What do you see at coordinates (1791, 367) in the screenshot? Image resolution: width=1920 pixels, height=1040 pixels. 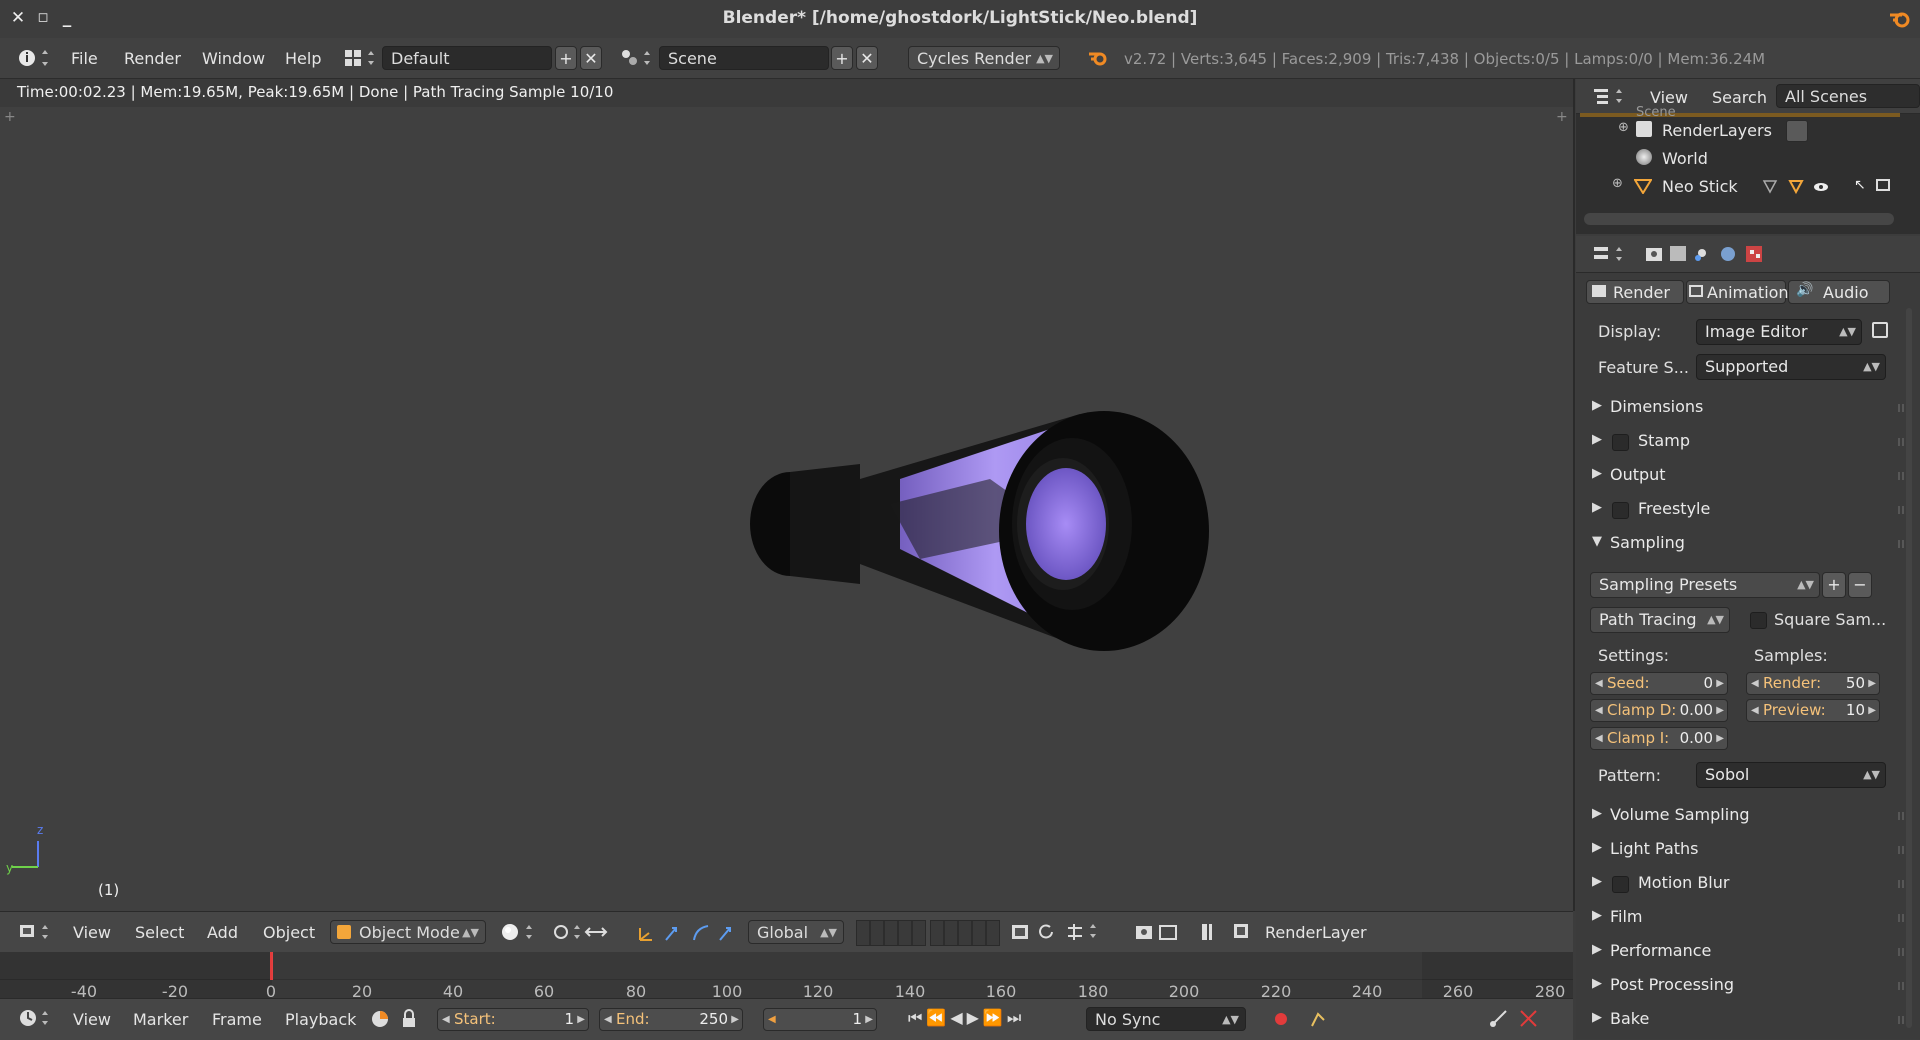 I see `feature-set-dropdown: Supported ▲▼` at bounding box center [1791, 367].